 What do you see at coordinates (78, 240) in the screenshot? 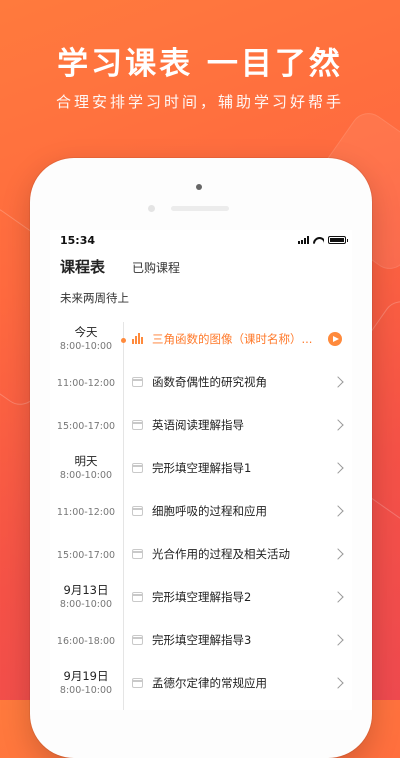
I see `status-time: 15:34` at bounding box center [78, 240].